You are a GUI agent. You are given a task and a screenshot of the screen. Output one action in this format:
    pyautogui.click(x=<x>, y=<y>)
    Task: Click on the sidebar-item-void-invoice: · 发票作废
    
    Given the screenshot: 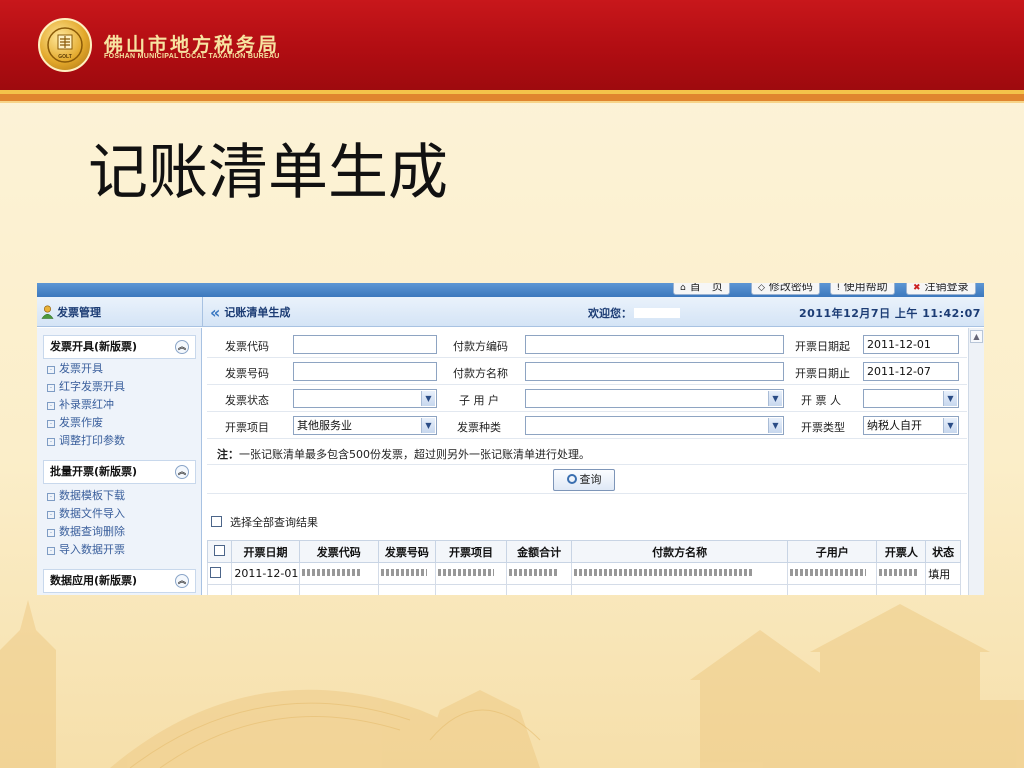 What is the action you would take?
    pyautogui.click(x=75, y=423)
    